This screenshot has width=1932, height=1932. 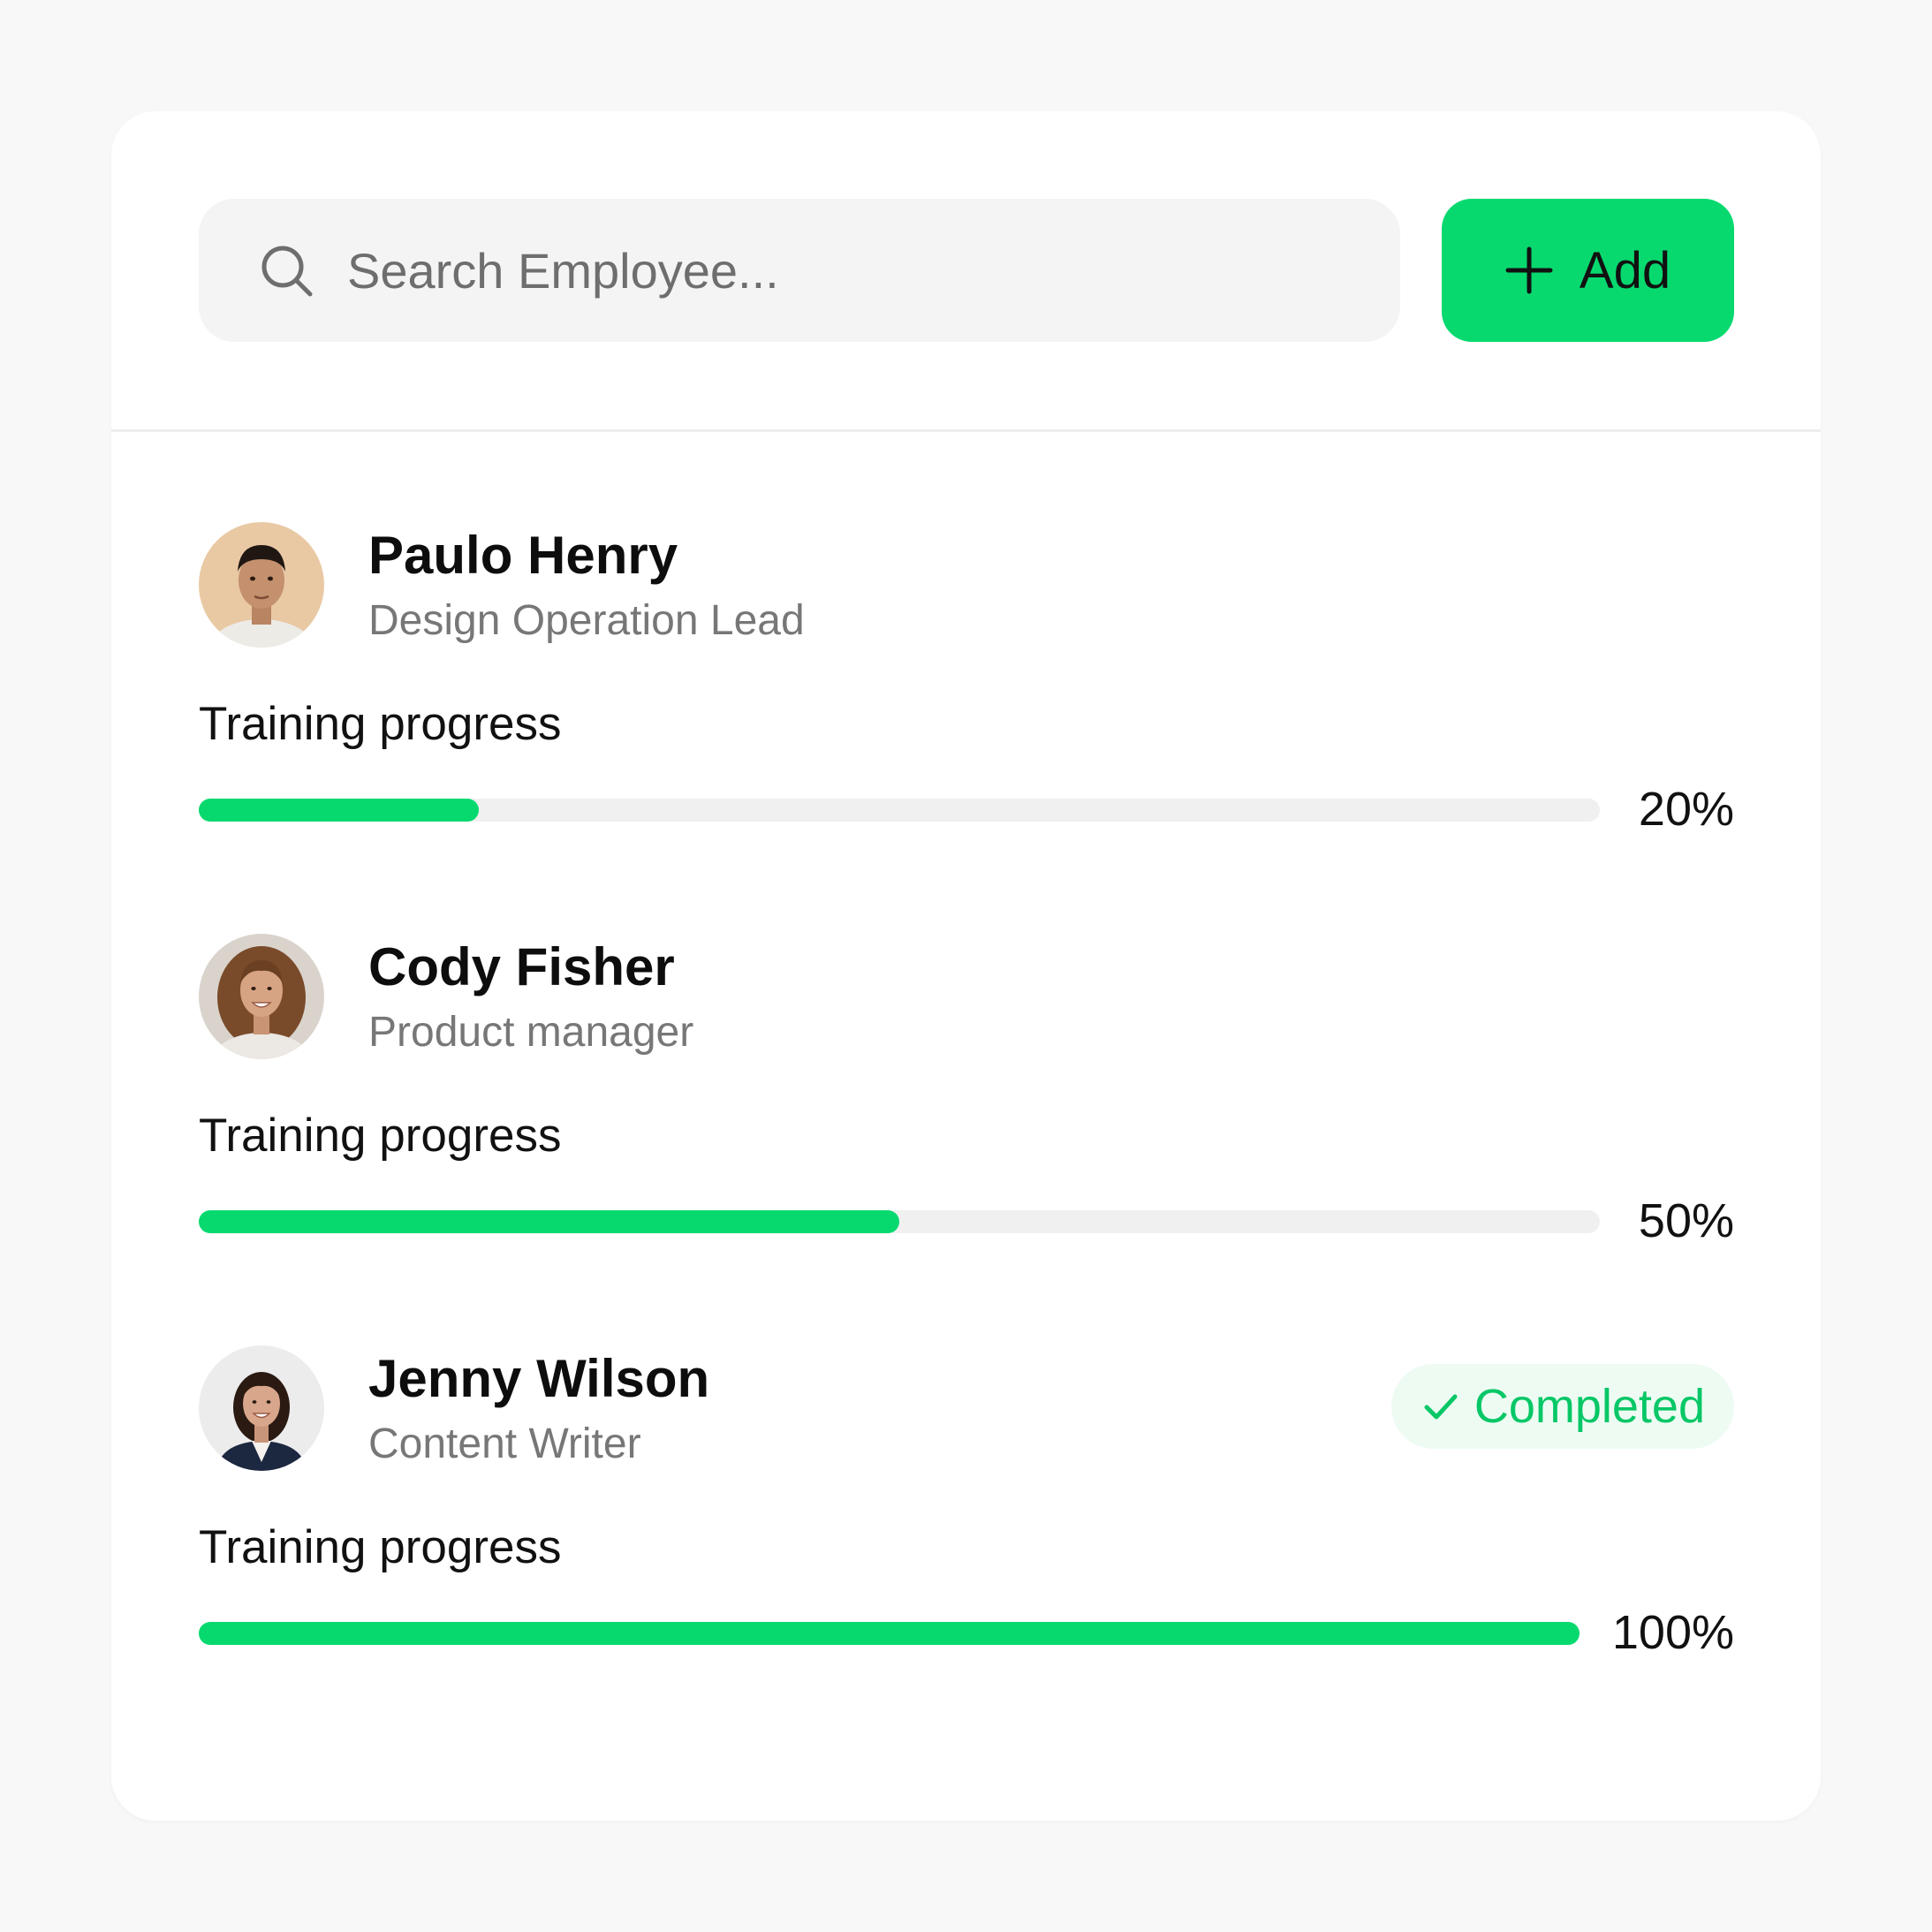 I want to click on plus-icon, so click(x=1529, y=270).